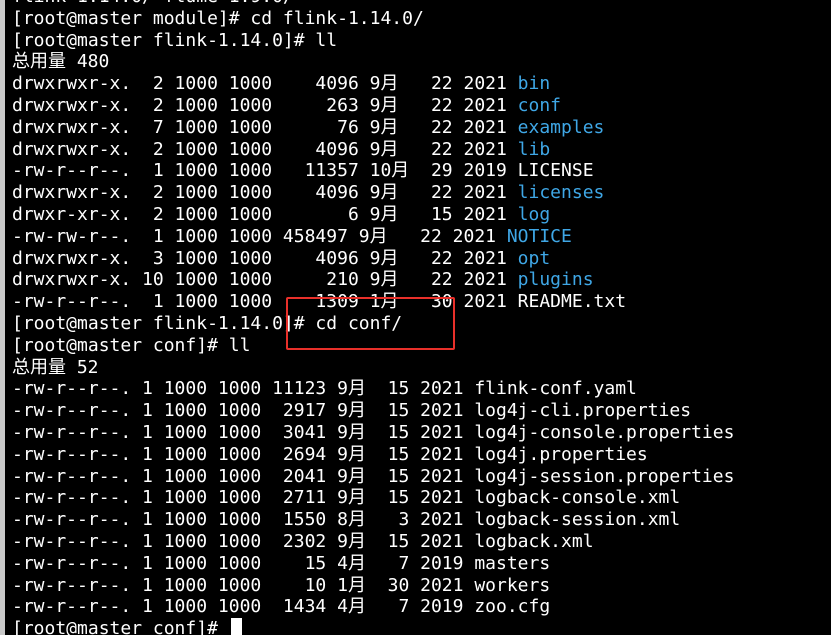 This screenshot has width=831, height=635. Describe the element at coordinates (243, 607) in the screenshot. I see `listing-metadata: -rw-r--r--. 1 1000 1000 1434 4月 7 2019` at that location.